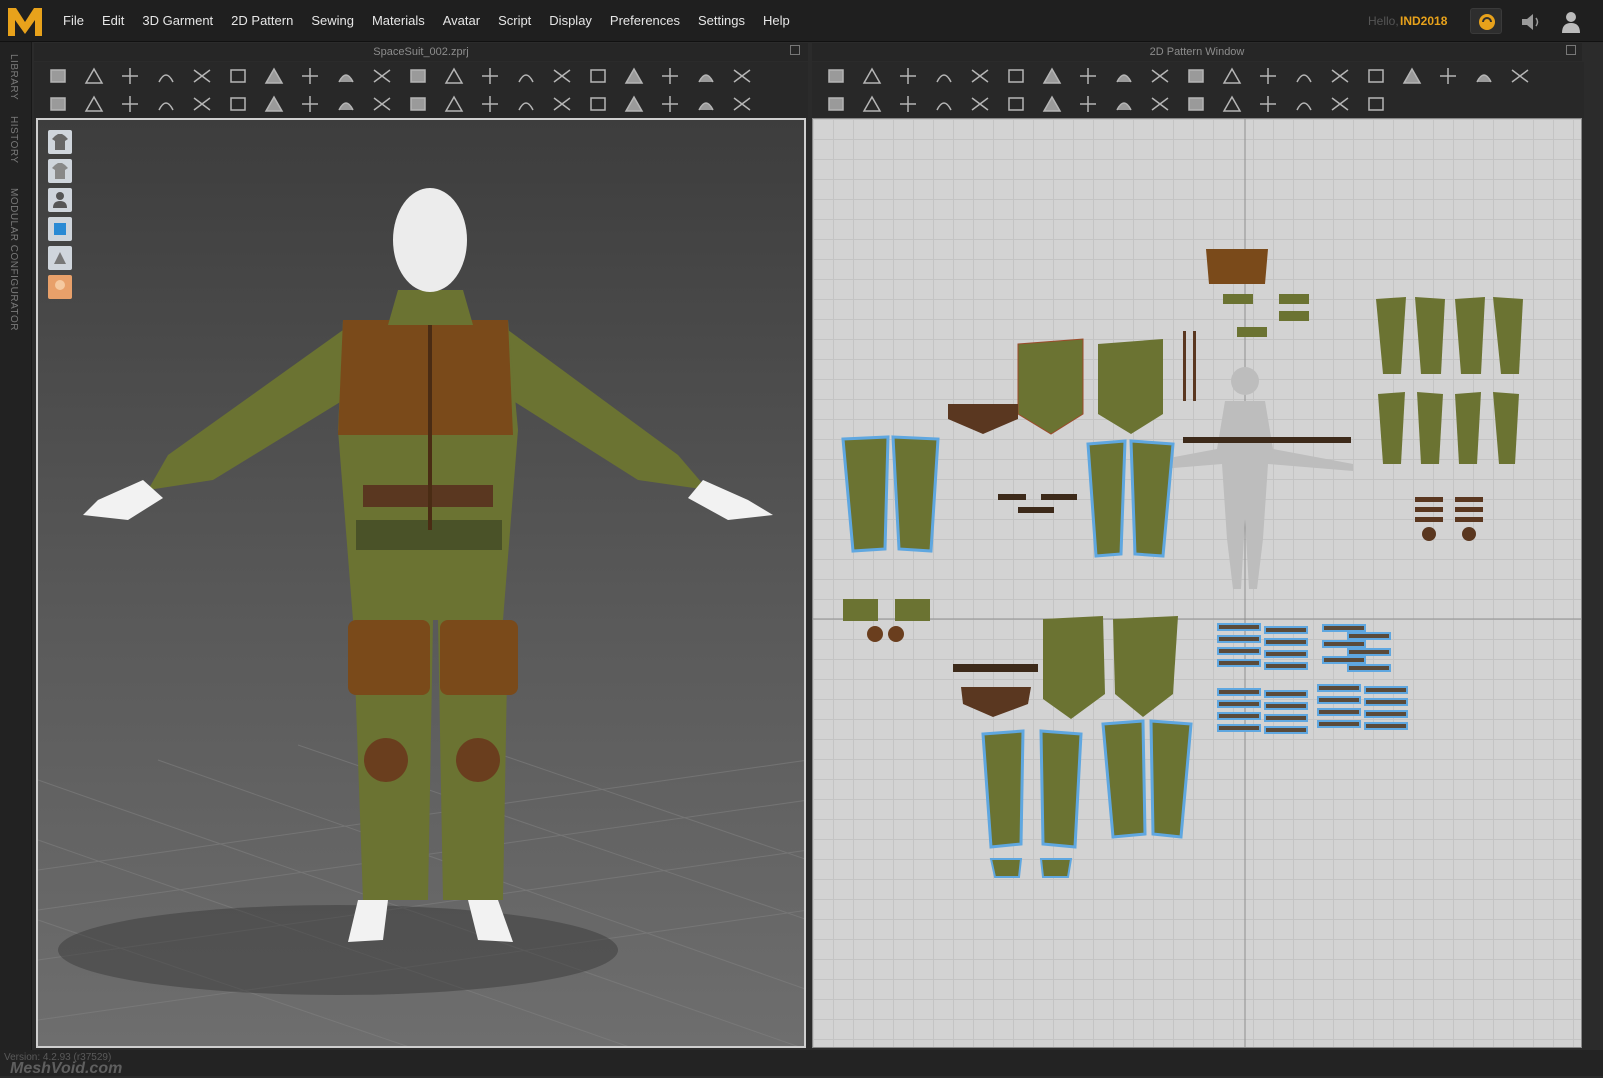 This screenshot has width=1603, height=1078. What do you see at coordinates (645, 21) in the screenshot?
I see `menu-preferences: Preferences` at bounding box center [645, 21].